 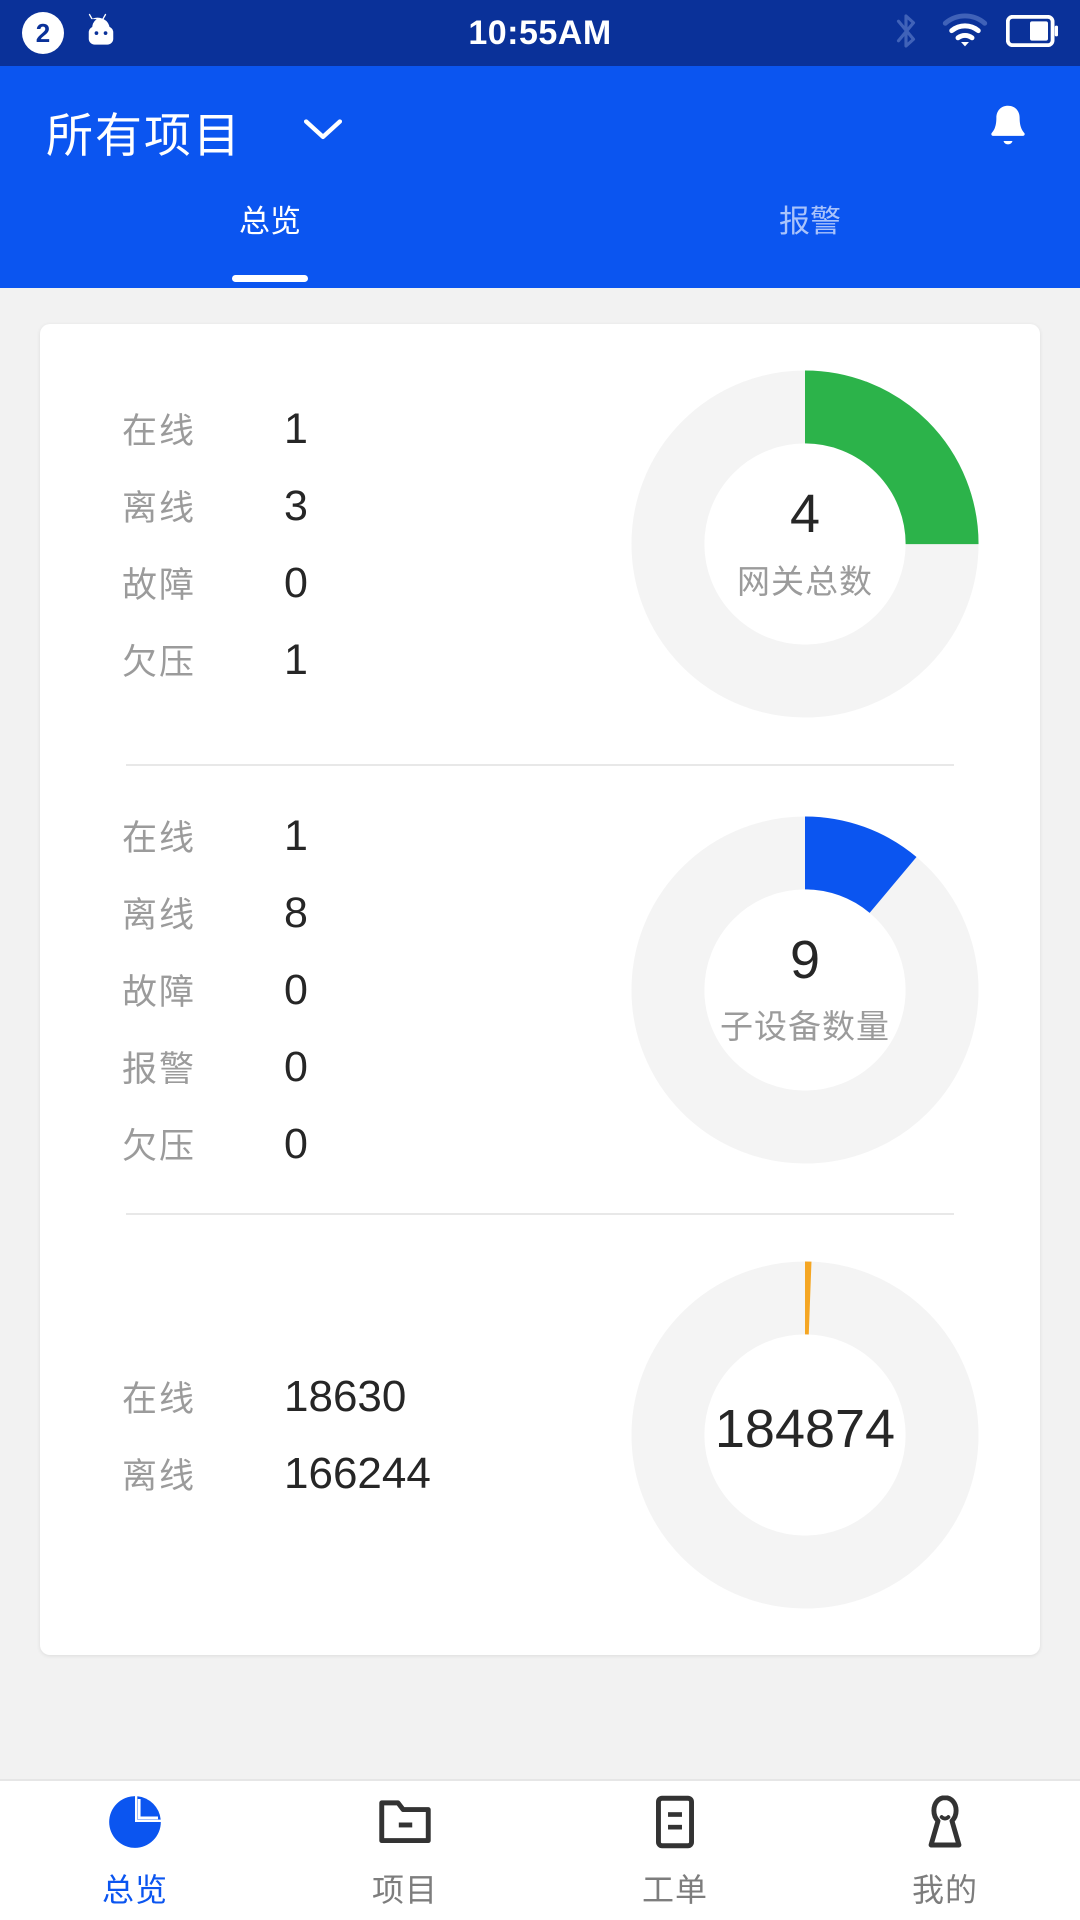 What do you see at coordinates (675, 1822) in the screenshot?
I see `clipboard-icon` at bounding box center [675, 1822].